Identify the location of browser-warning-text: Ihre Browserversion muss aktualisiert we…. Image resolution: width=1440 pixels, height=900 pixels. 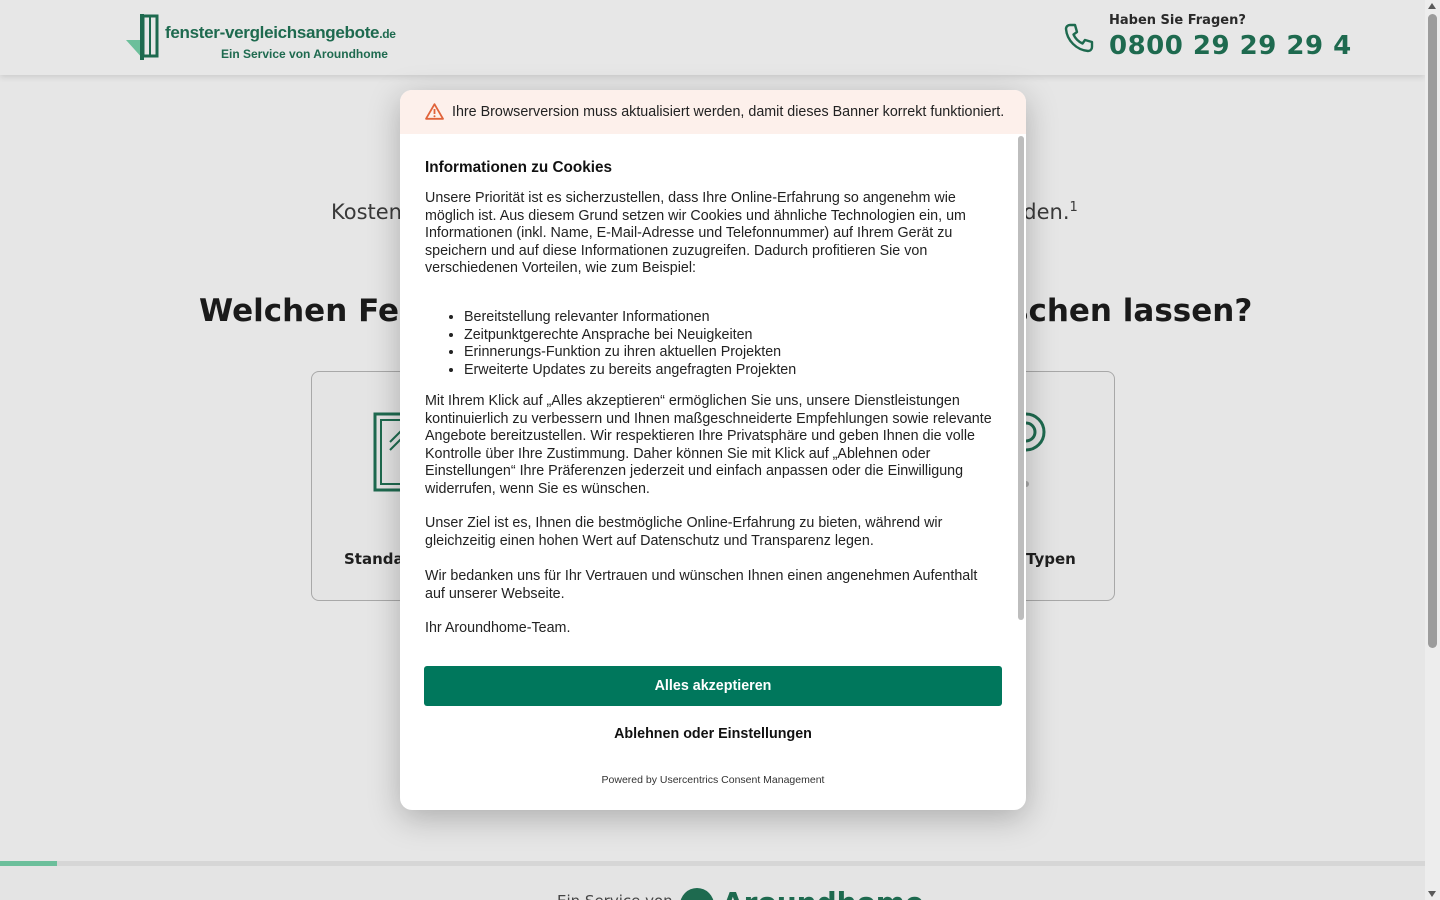
(728, 112).